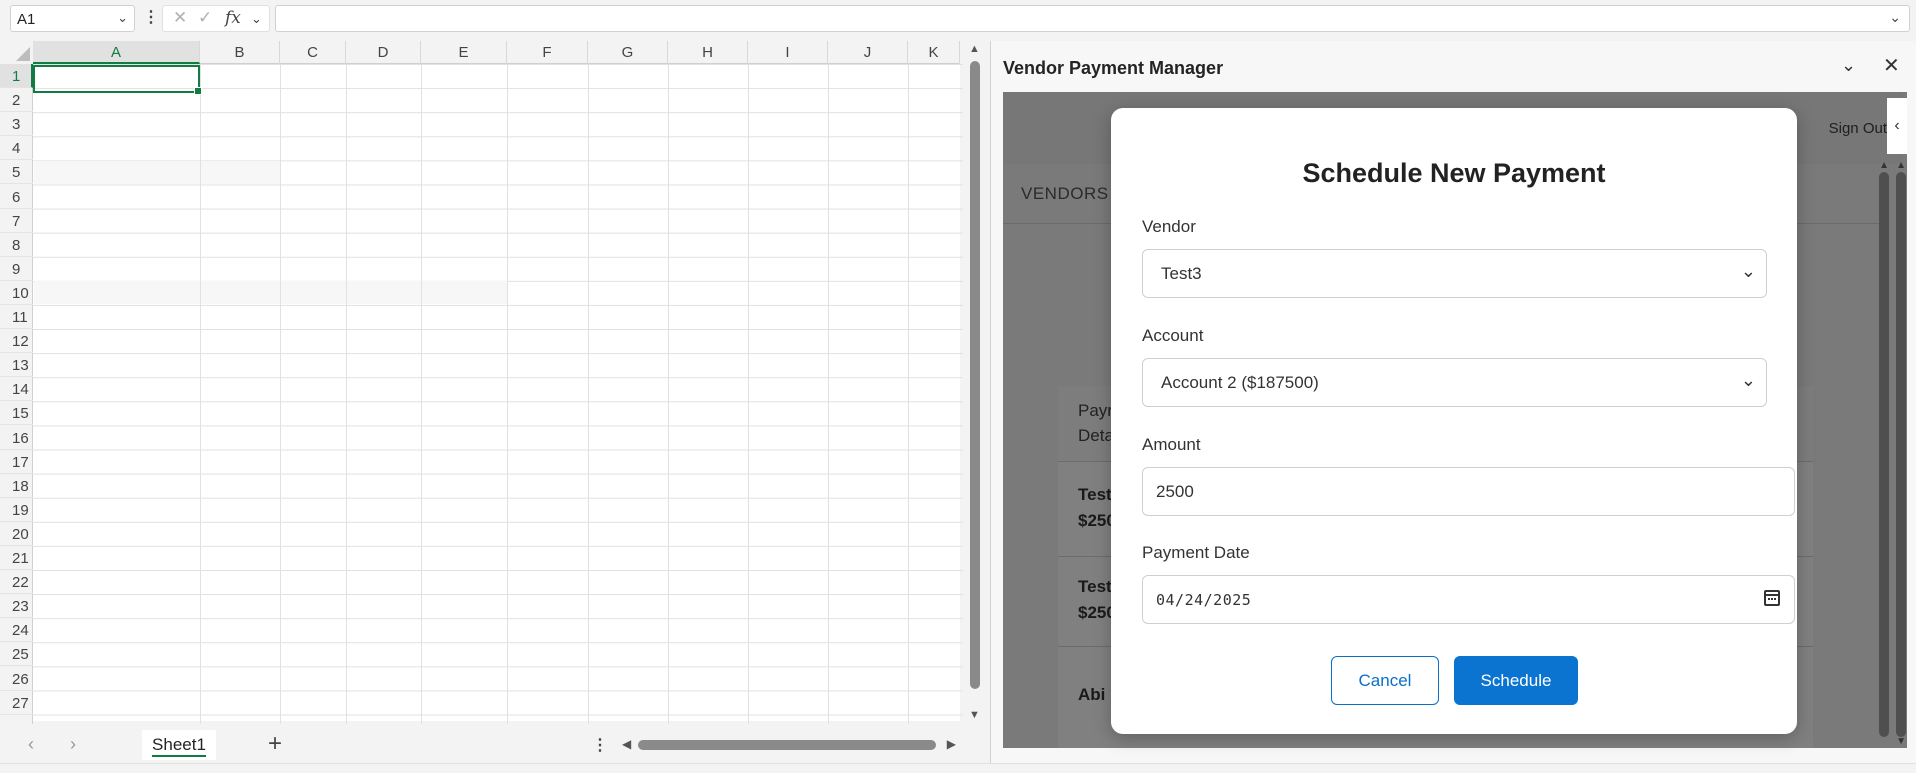 This screenshot has height=773, width=1916. I want to click on column-header-b: B, so click(240, 52).